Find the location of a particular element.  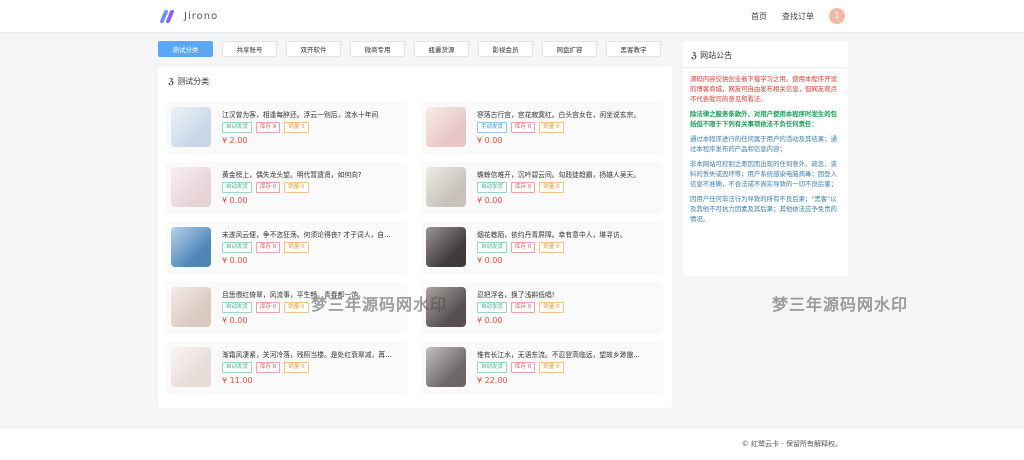

nav-find-order-link: 查找订单 is located at coordinates (798, 16).